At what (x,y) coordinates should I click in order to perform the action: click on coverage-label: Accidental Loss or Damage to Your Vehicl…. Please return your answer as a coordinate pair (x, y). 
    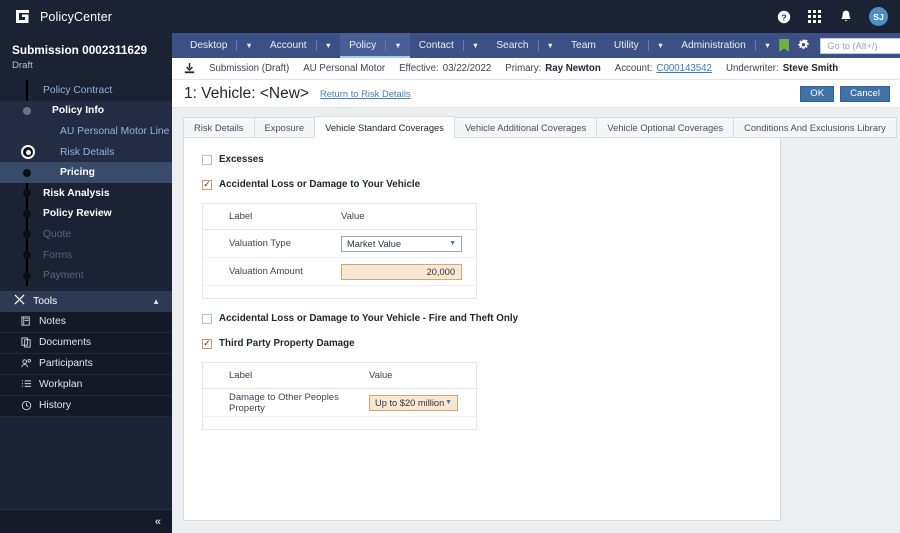
    Looking at the image, I should click on (369, 318).